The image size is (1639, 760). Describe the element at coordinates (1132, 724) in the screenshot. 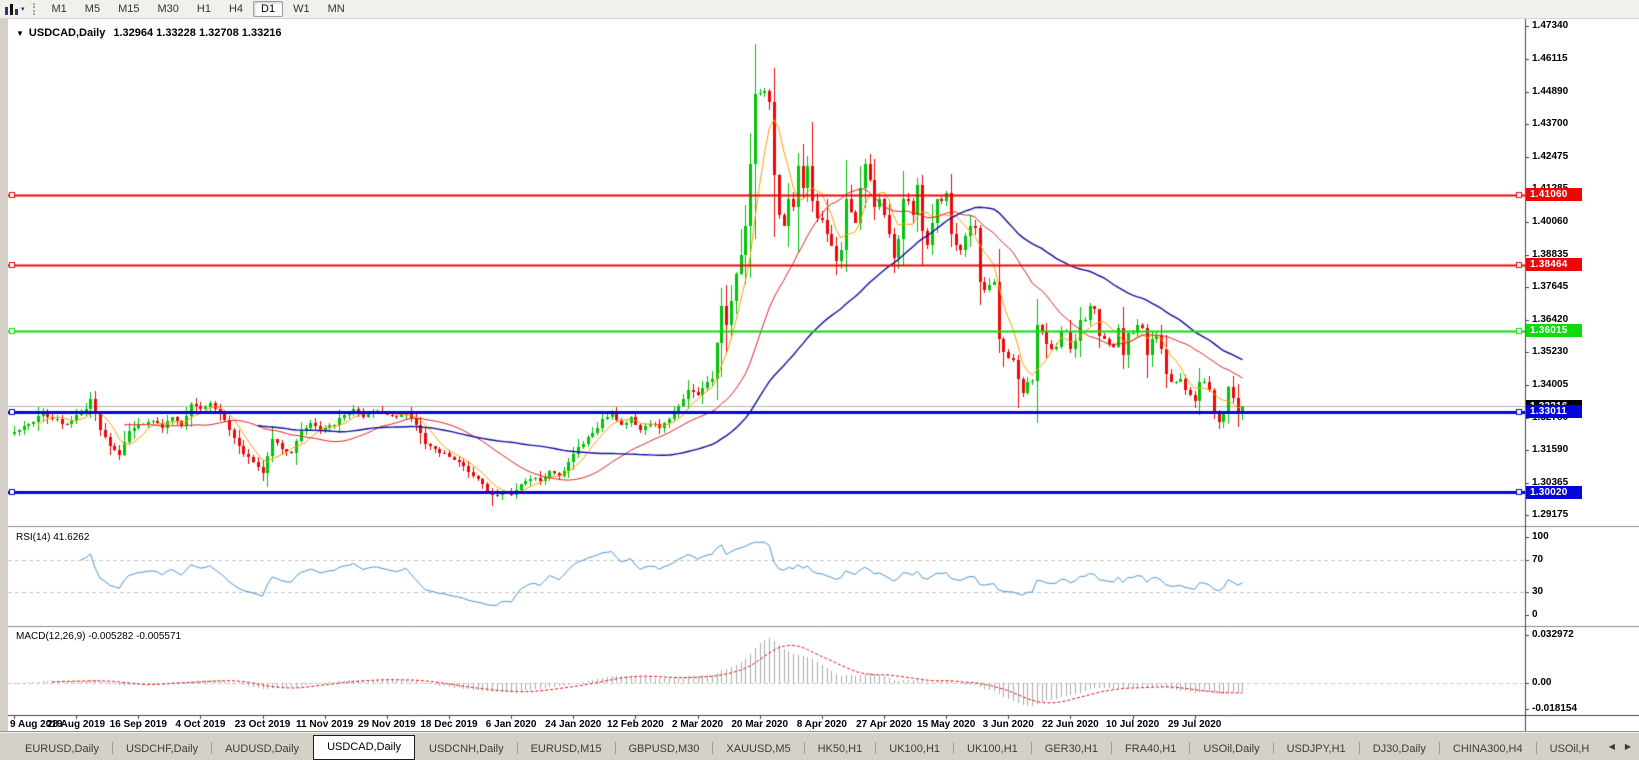

I see `time-axis-label: 10 Jul 2020` at that location.